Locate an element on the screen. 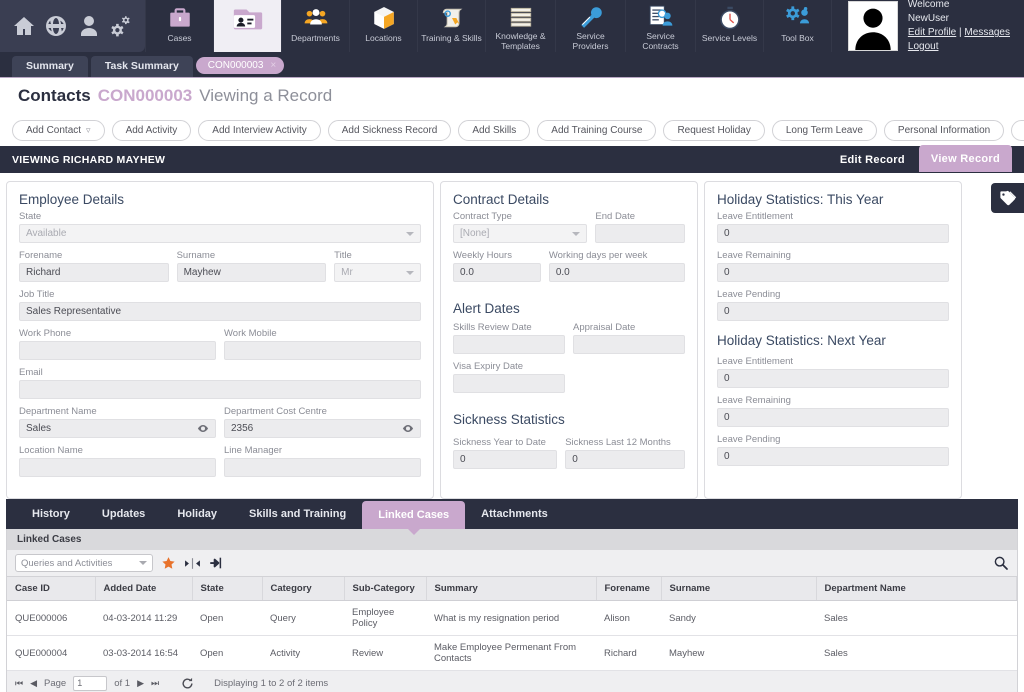 This screenshot has height=692, width=1024. record-pill-tab: CON000003 × is located at coordinates (240, 65).